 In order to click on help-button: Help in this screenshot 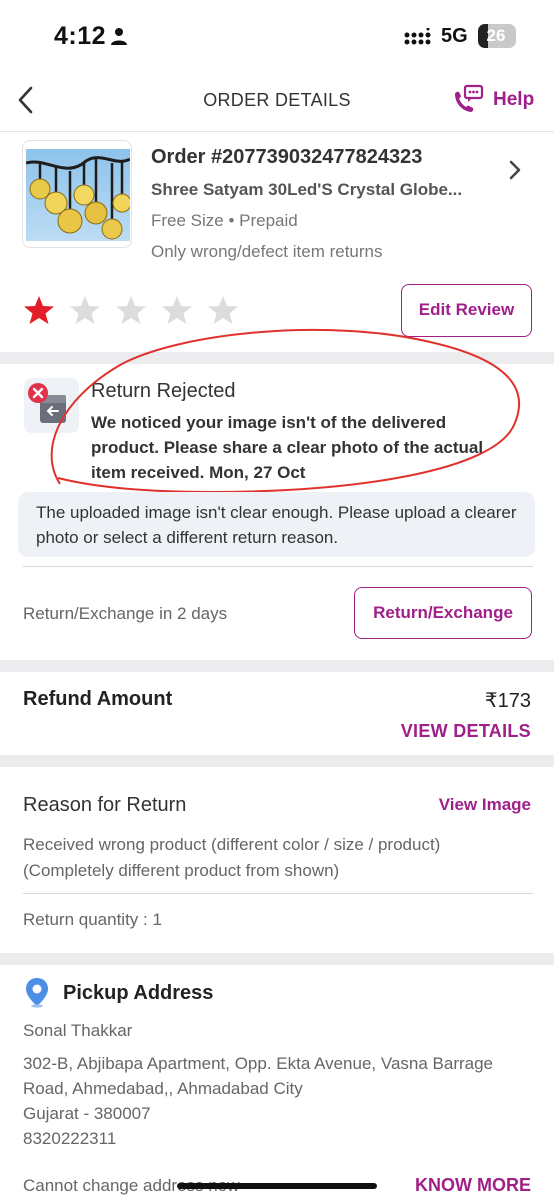, I will do `click(497, 100)`.